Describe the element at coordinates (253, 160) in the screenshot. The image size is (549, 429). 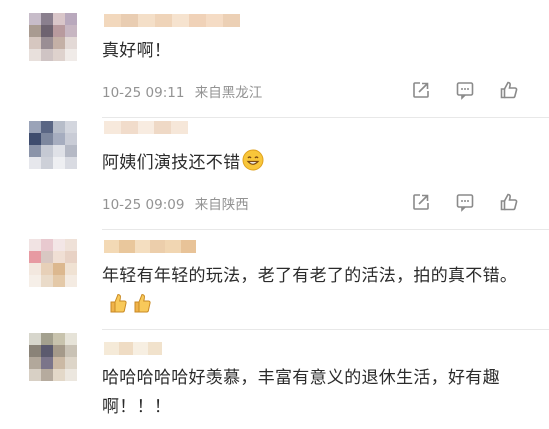
I see `smile-emoji` at that location.